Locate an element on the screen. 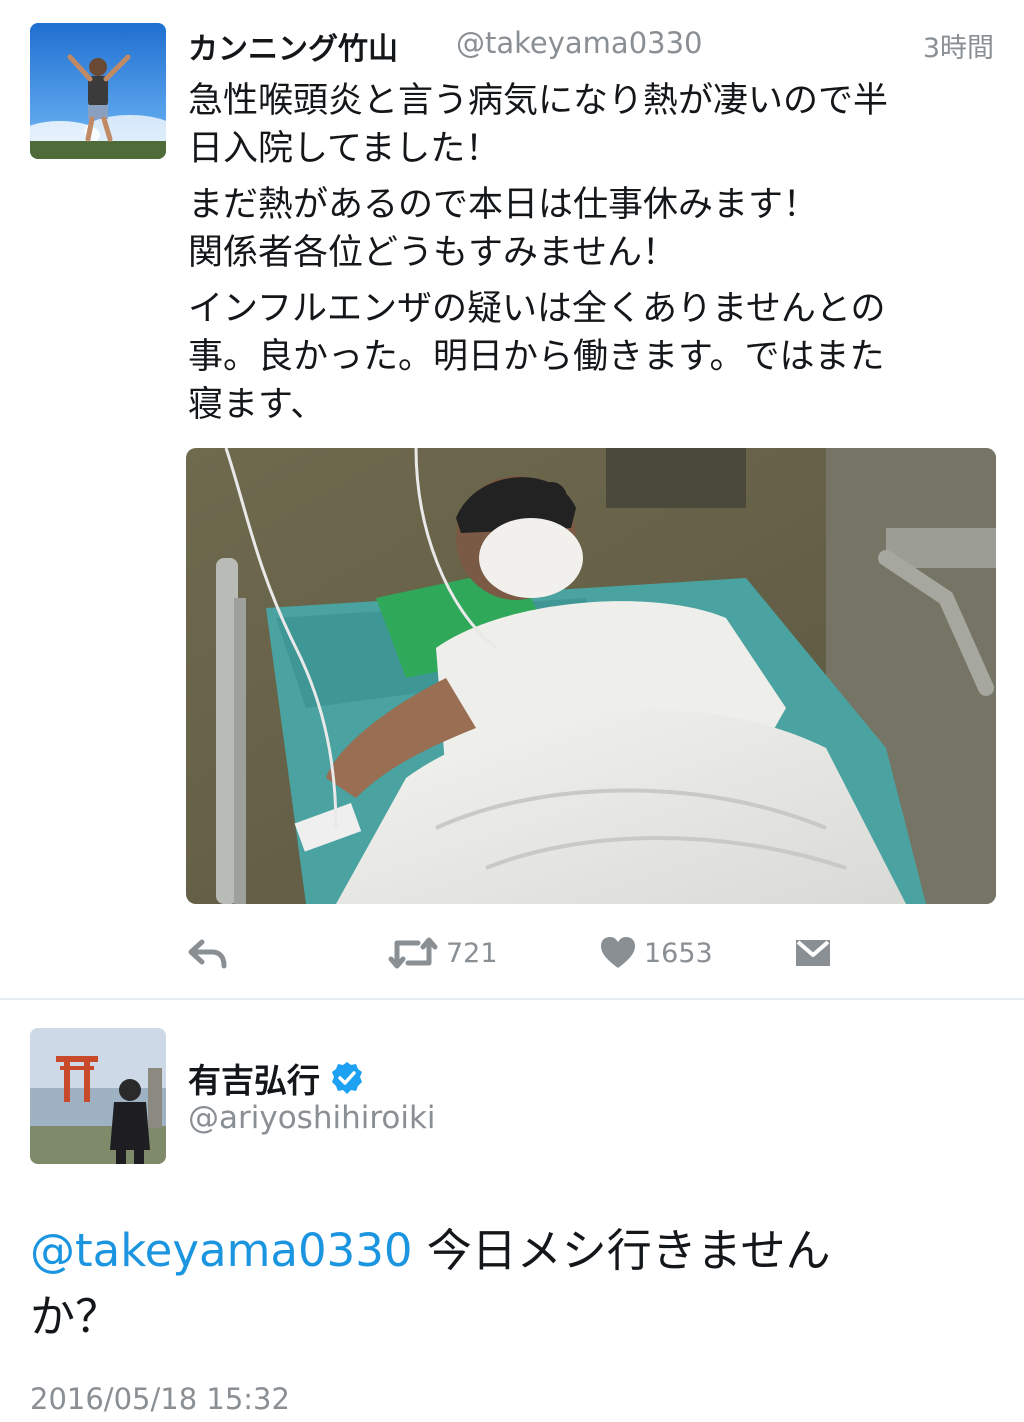  author-name-verified: 有吉弘行 is located at coordinates (276, 1078).